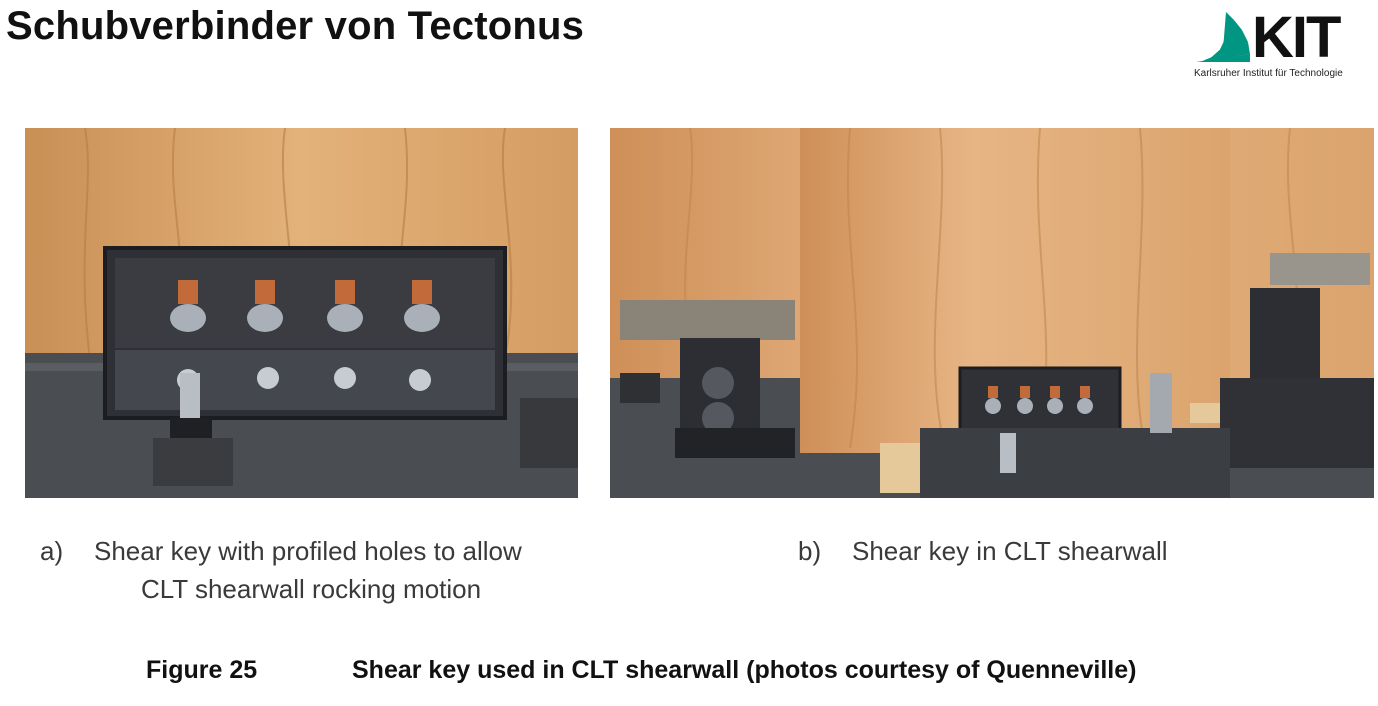 The width and height of the screenshot is (1378, 706). What do you see at coordinates (1010, 551) in the screenshot?
I see `caption-b-line1: Shear key in CLT shearwall` at bounding box center [1010, 551].